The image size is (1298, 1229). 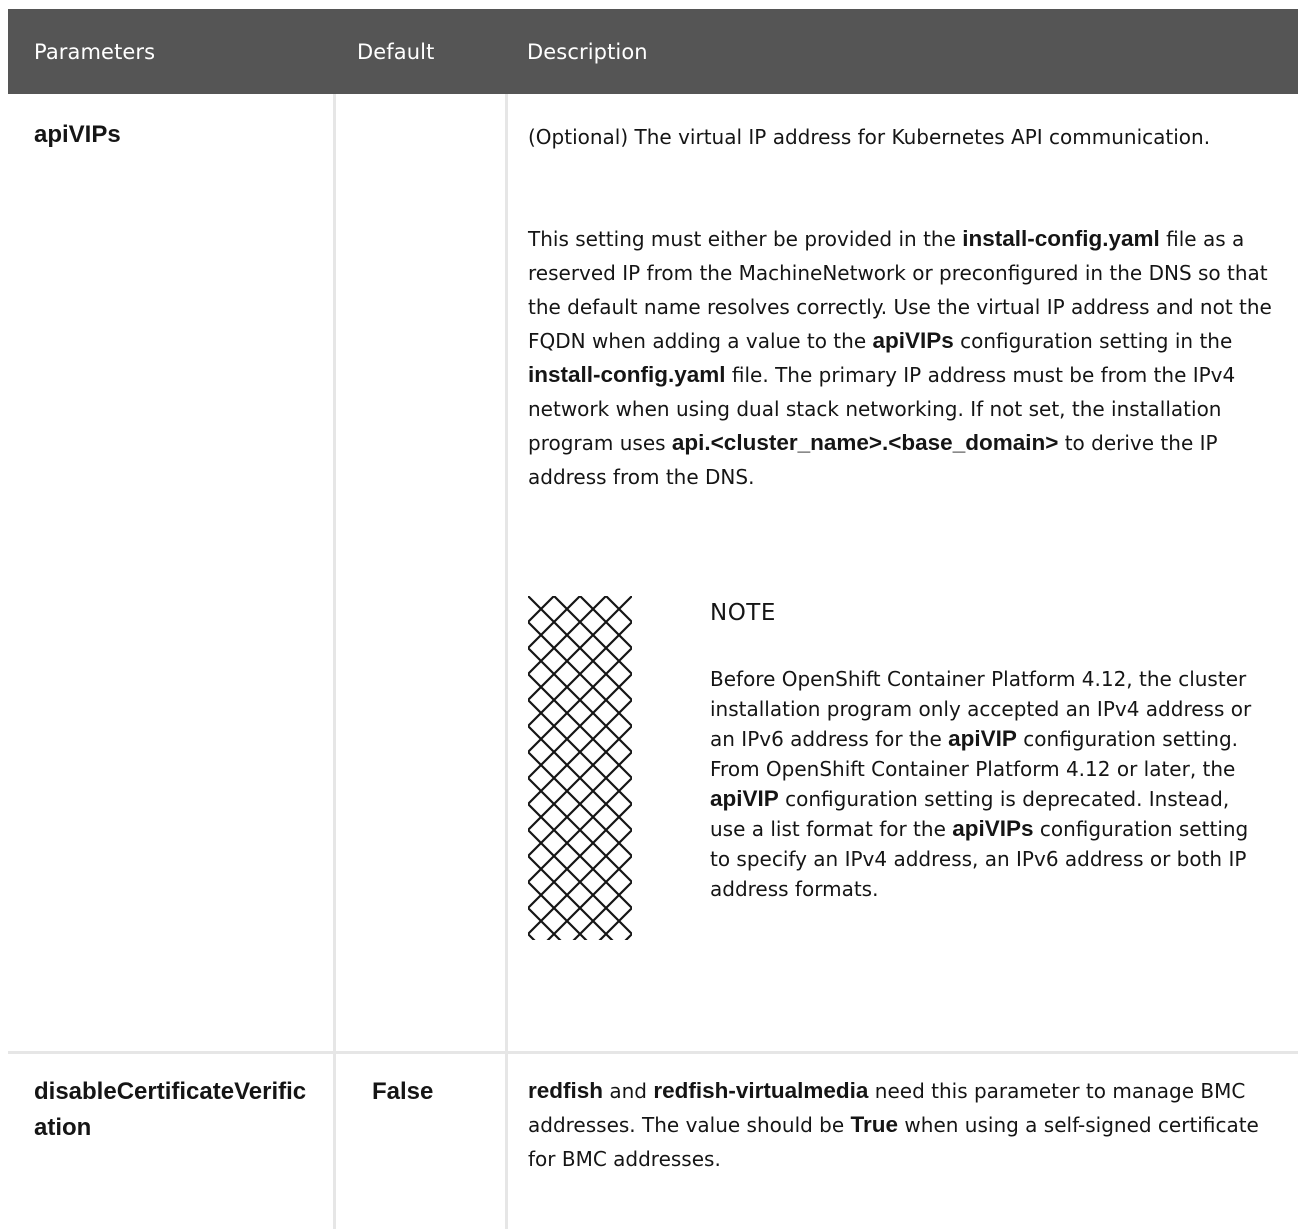 What do you see at coordinates (1093, 341) in the screenshot?
I see `text: configuration setting in the` at bounding box center [1093, 341].